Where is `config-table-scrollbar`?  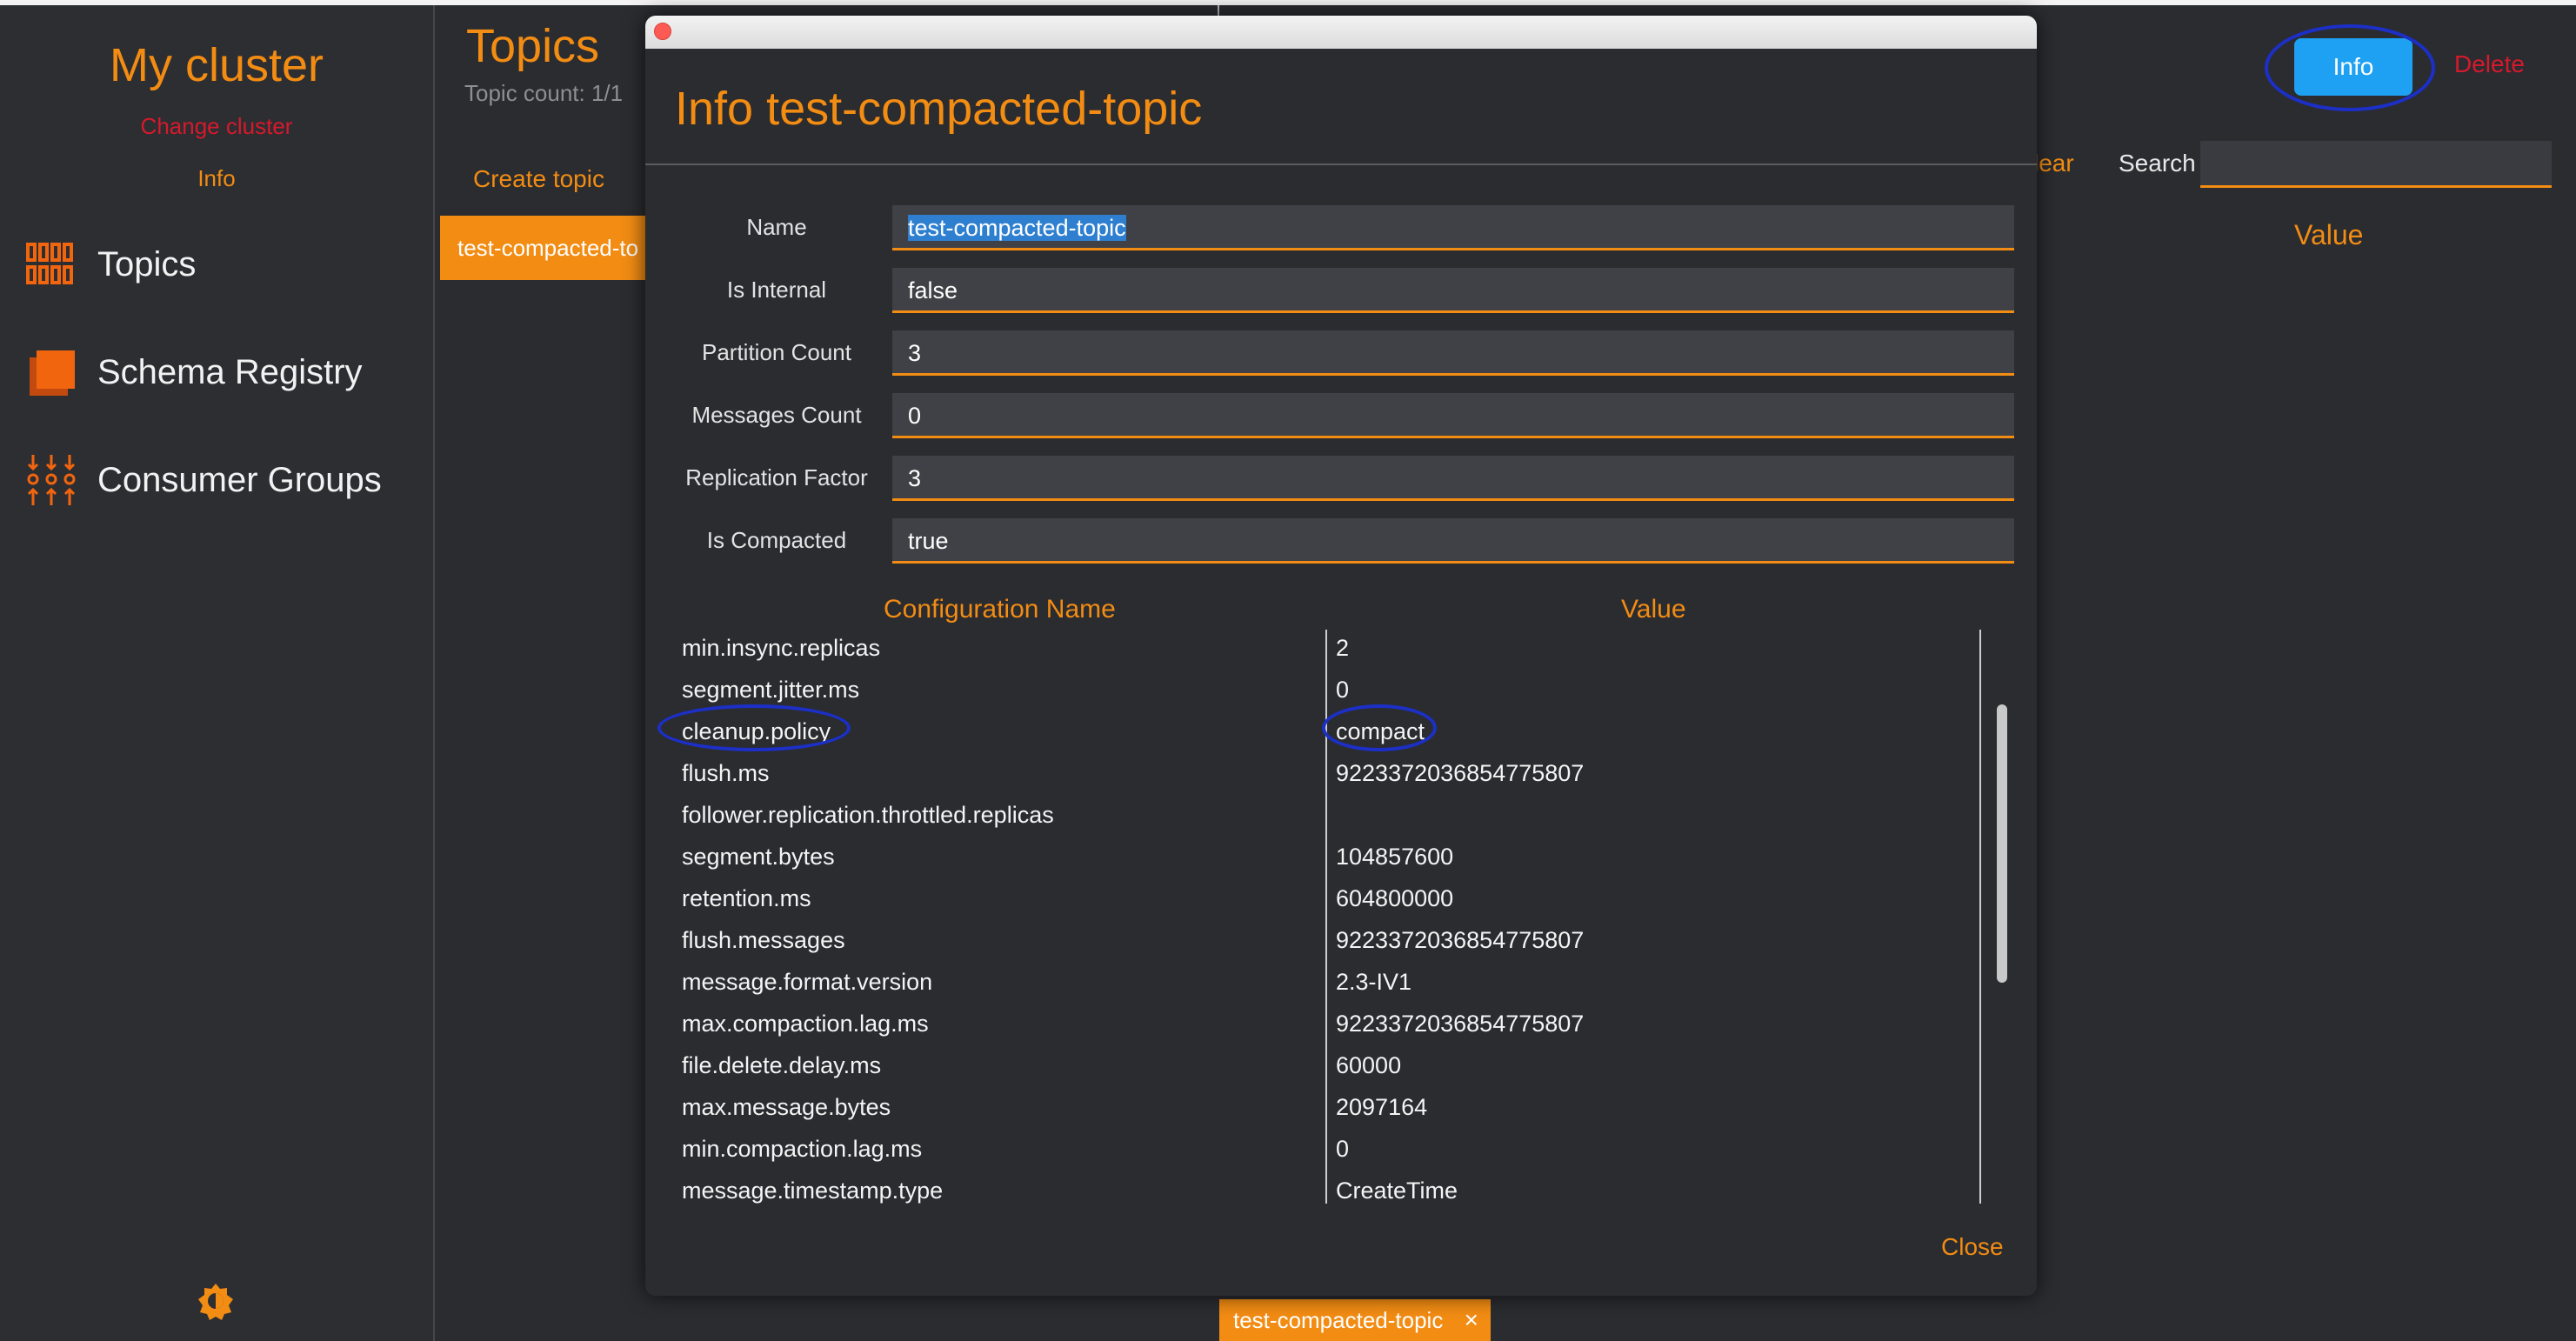 config-table-scrollbar is located at coordinates (2002, 843).